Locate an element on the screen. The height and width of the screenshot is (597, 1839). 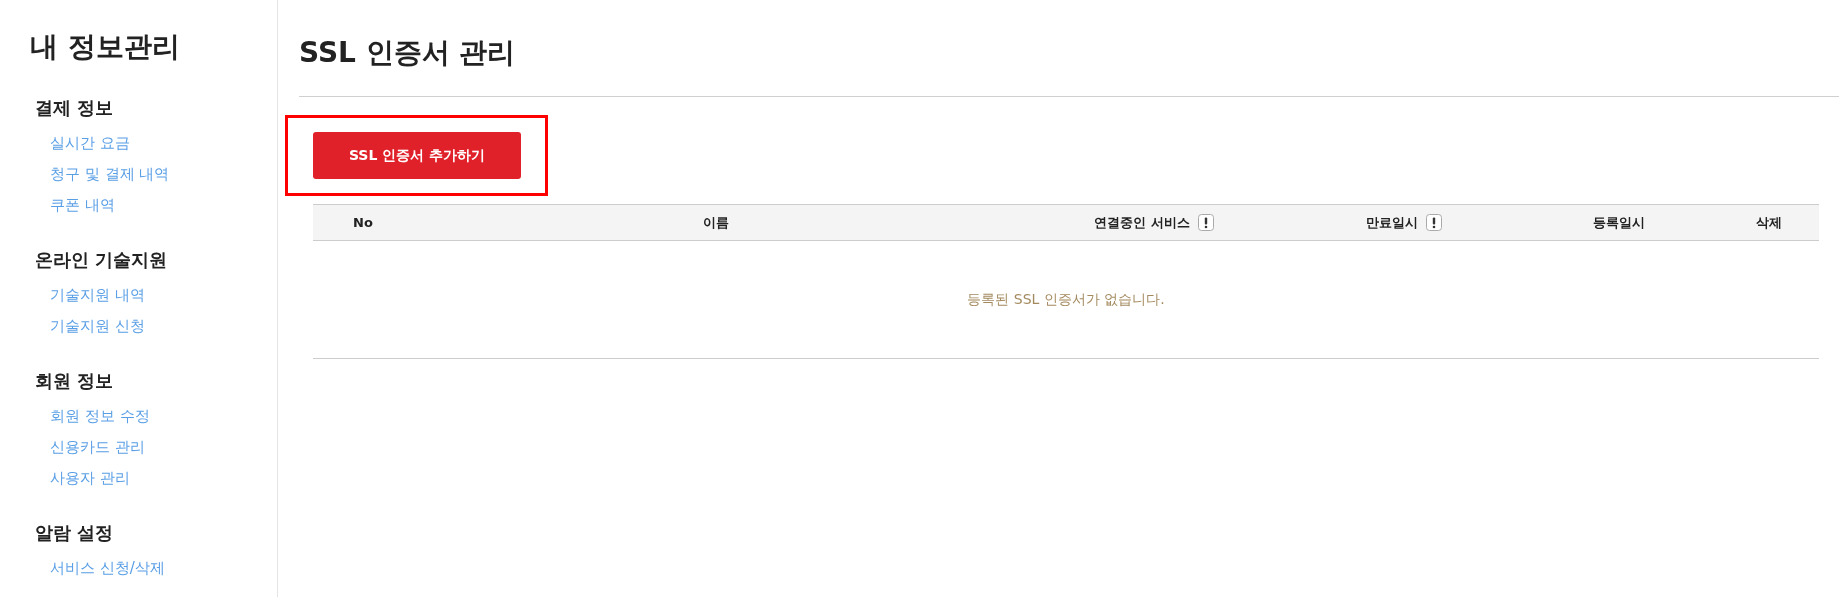
column-header: 만료일시 is located at coordinates (1392, 222).